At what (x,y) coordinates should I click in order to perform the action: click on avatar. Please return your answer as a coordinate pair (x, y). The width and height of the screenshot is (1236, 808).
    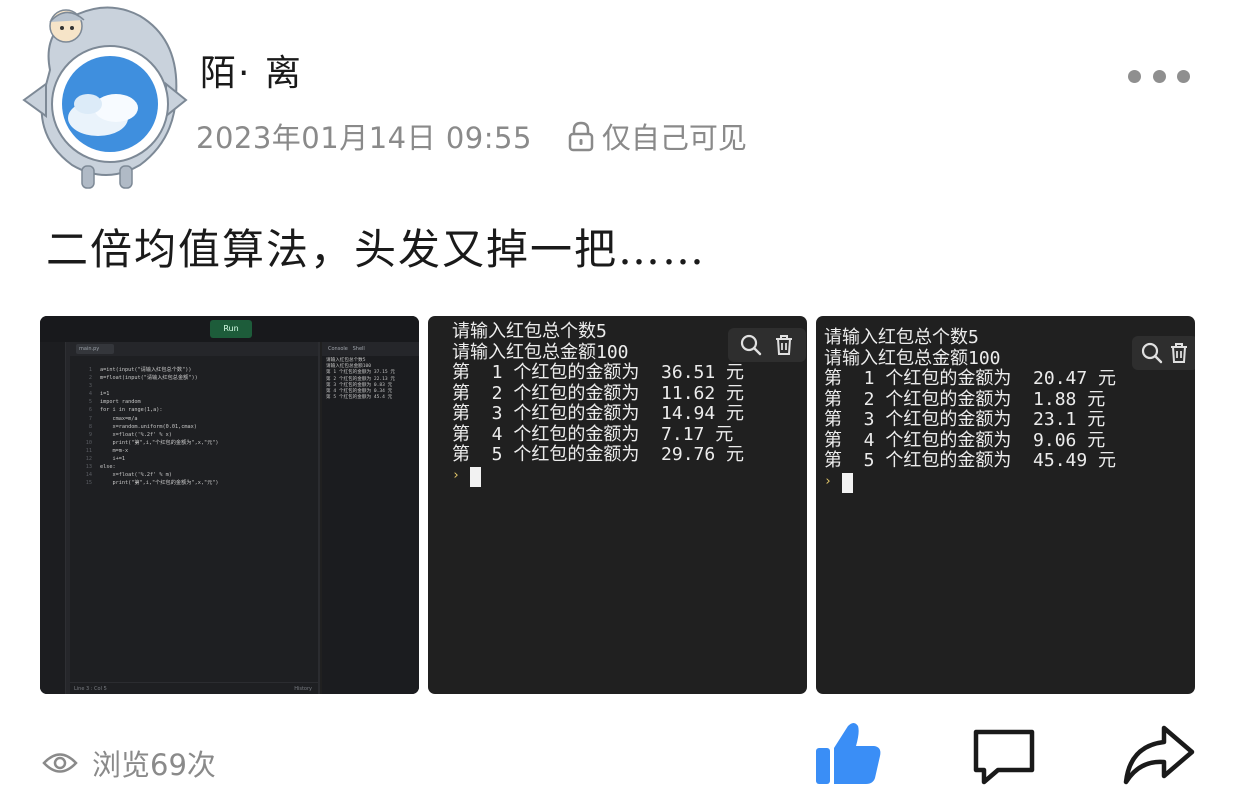
    Looking at the image, I should click on (106, 98).